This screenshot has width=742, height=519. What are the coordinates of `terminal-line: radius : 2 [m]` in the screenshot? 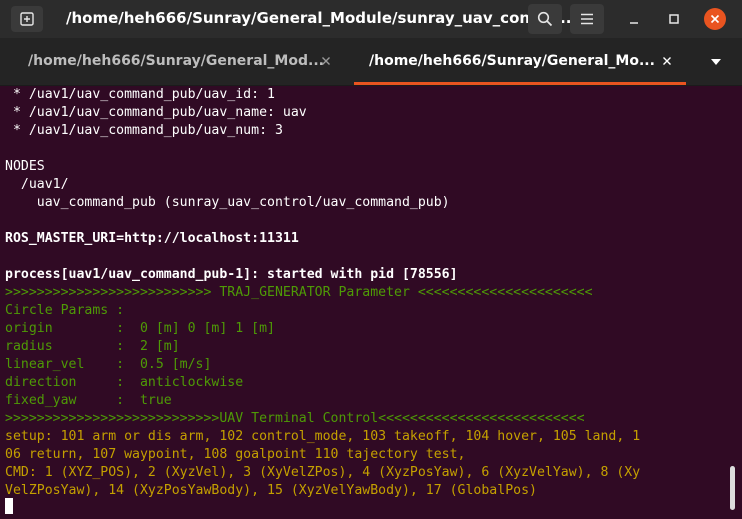 It's located at (92, 346).